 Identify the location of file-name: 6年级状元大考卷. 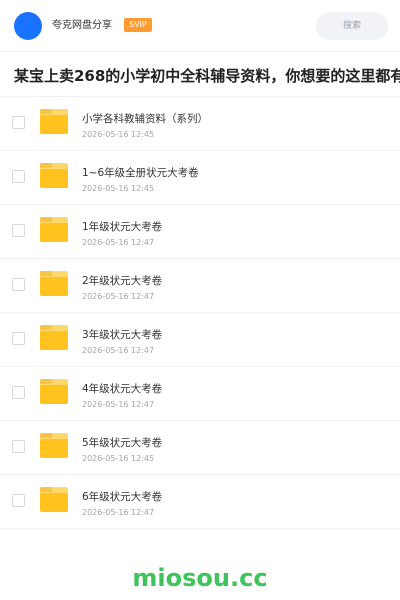
(122, 497).